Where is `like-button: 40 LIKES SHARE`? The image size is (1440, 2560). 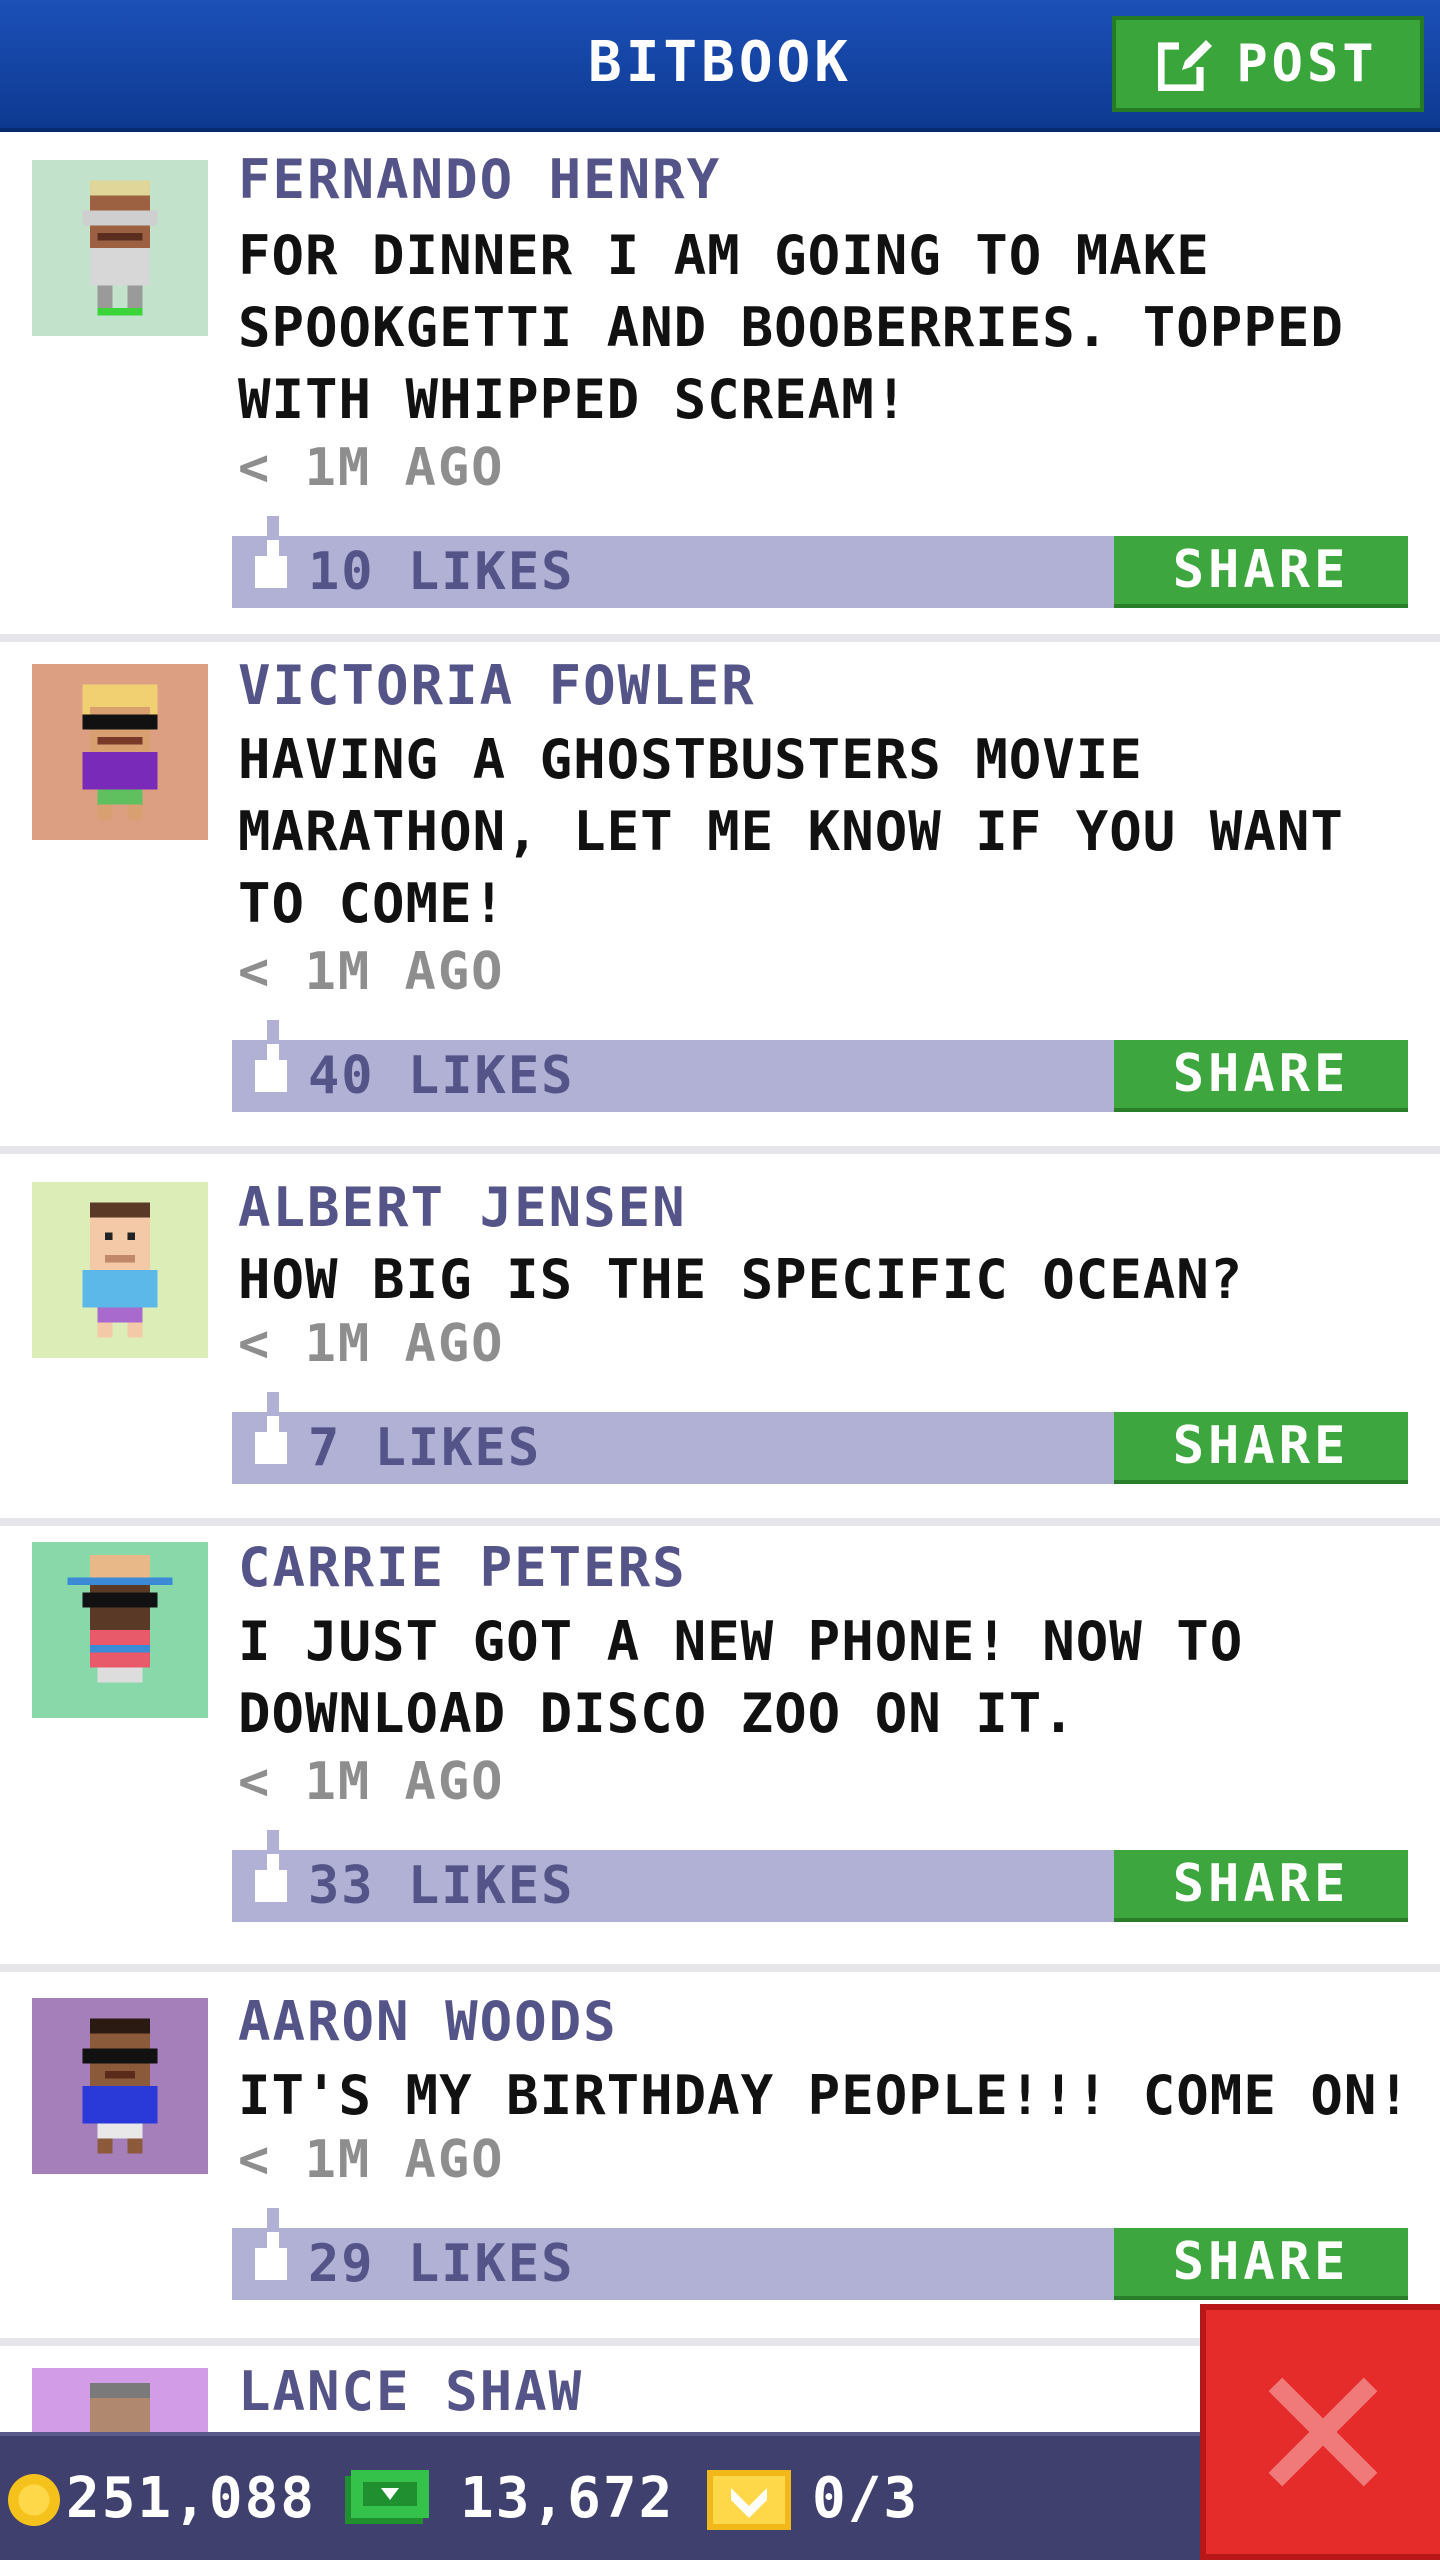 like-button: 40 LIKES SHARE is located at coordinates (820, 1066).